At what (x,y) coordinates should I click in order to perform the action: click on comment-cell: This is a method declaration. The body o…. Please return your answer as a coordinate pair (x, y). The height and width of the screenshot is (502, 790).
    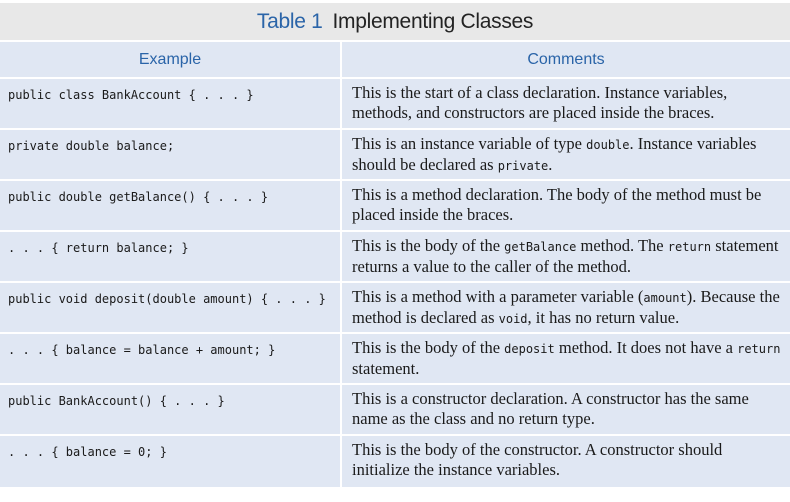
    Looking at the image, I should click on (566, 206).